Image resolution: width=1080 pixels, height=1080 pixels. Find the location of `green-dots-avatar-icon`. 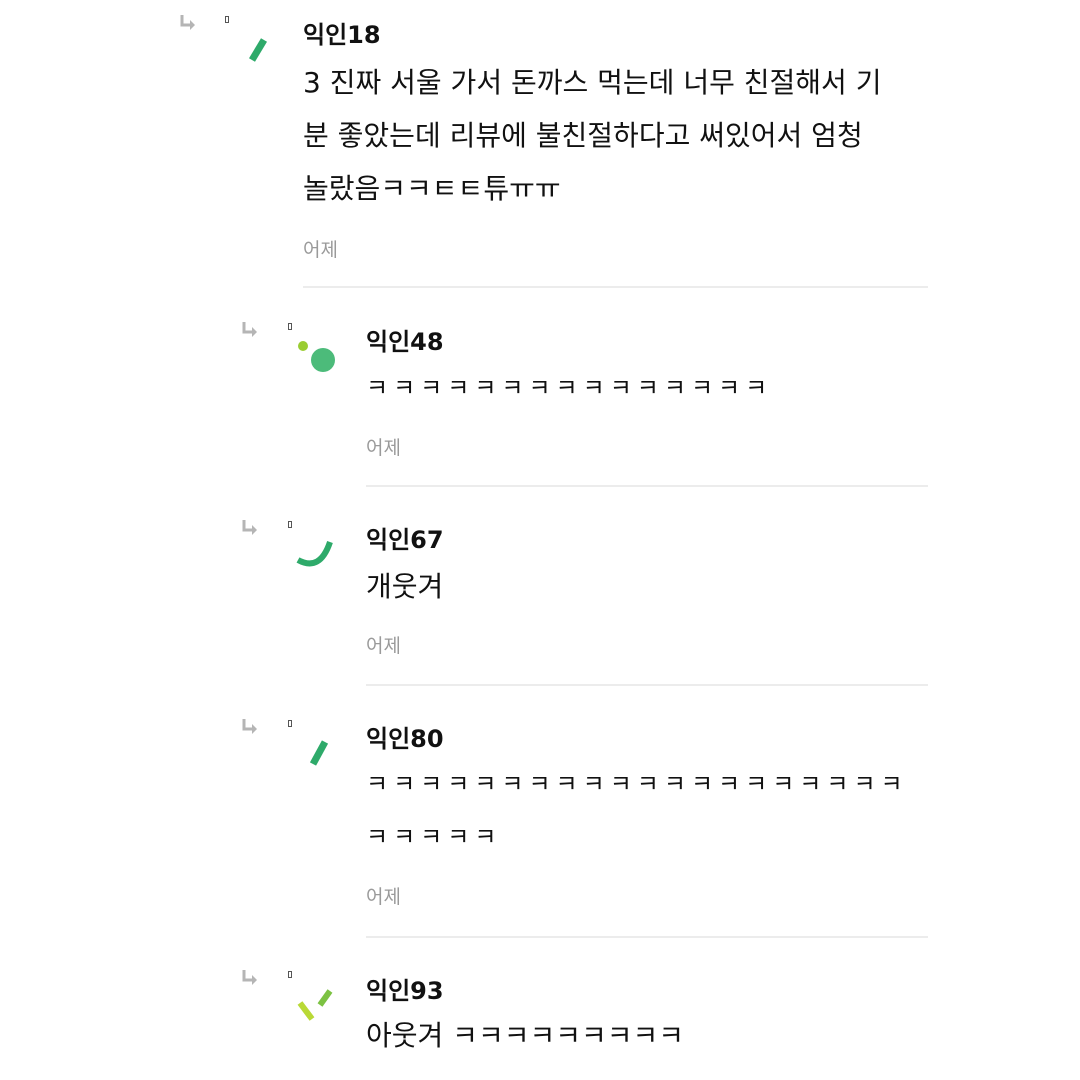

green-dots-avatar-icon is located at coordinates (320, 360).